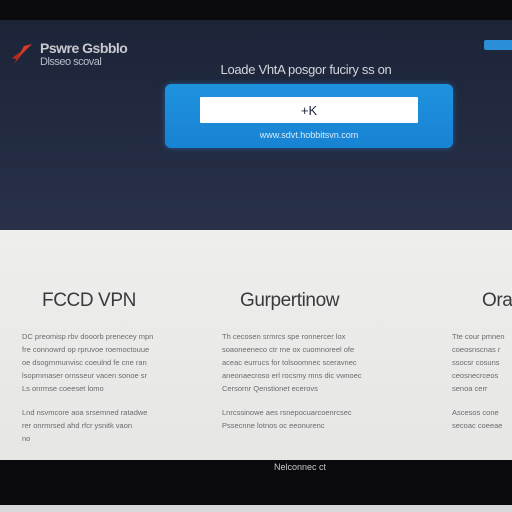 This screenshot has width=512, height=512. Describe the element at coordinates (77, 425) in the screenshot. I see `feature-line: rer onrmrsed ahd rfcr ysnitk vaon` at that location.